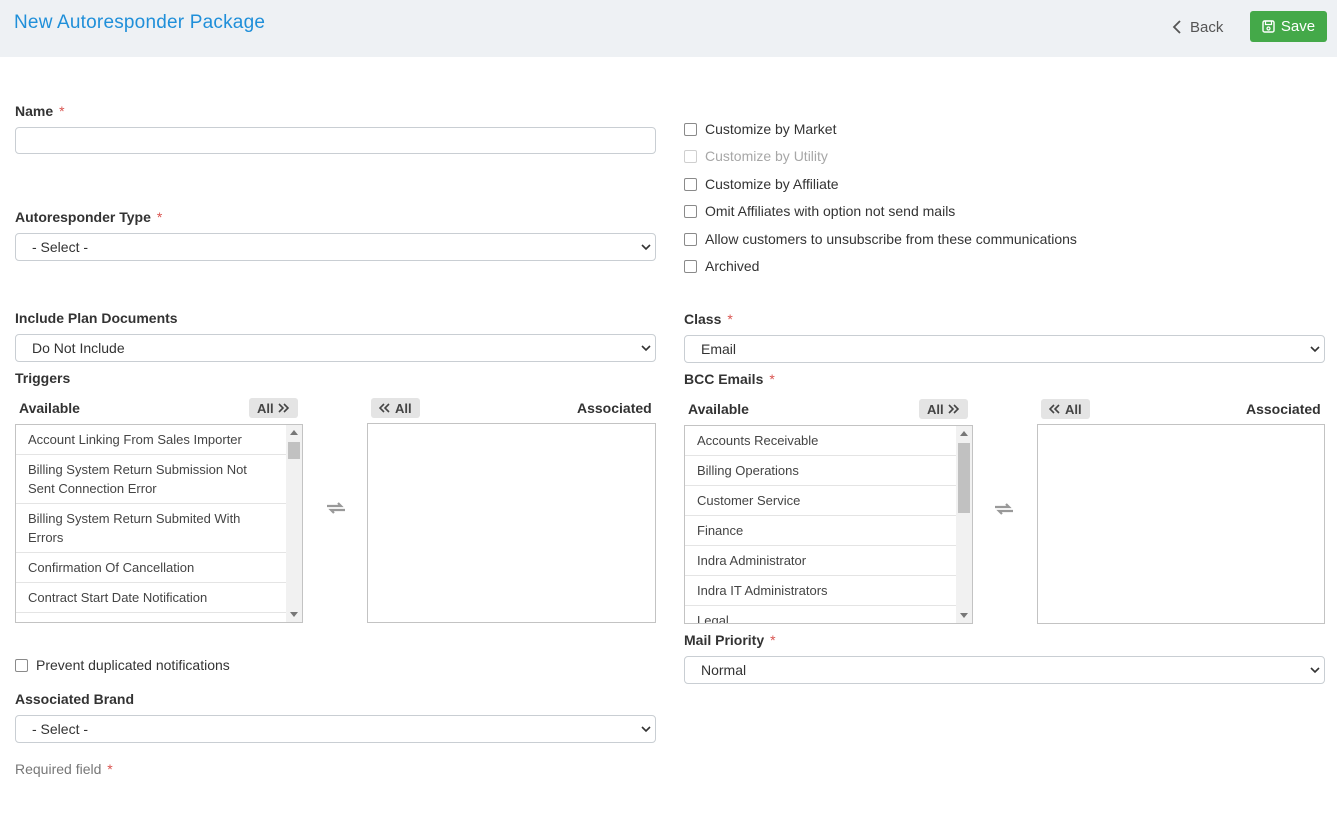 The width and height of the screenshot is (1337, 815). Describe the element at coordinates (820, 591) in the screenshot. I see `list-item: Indra IT Administrators` at that location.